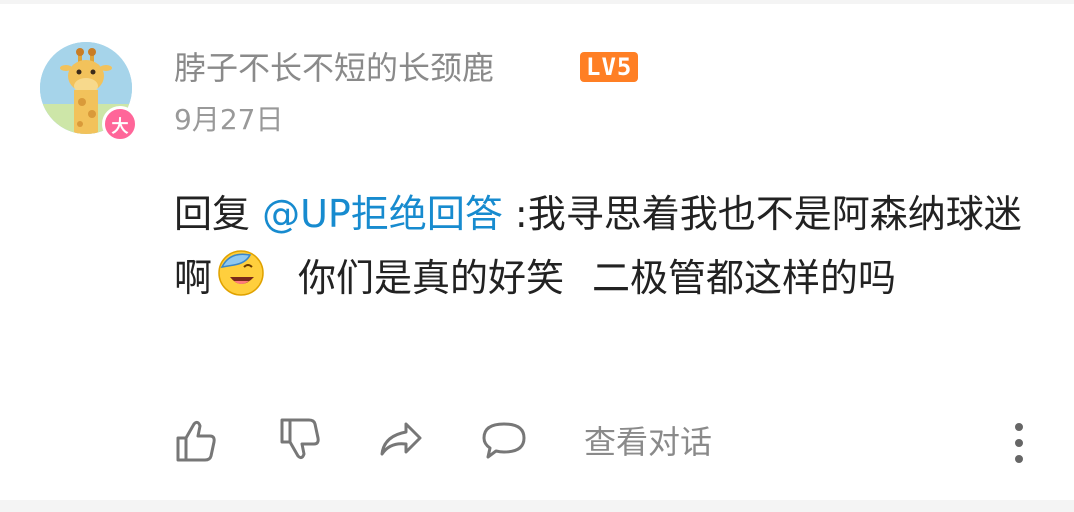 Image resolution: width=1074 pixels, height=512 pixels. I want to click on view-conversation-button: 查看对话, so click(648, 442).